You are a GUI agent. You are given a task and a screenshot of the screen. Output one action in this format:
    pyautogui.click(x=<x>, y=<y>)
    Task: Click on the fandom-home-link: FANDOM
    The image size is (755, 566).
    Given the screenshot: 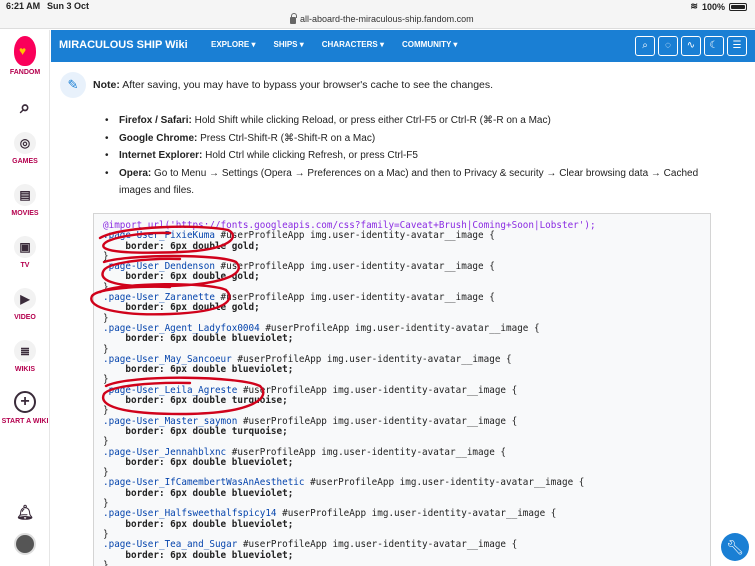 What is the action you would take?
    pyautogui.click(x=25, y=56)
    